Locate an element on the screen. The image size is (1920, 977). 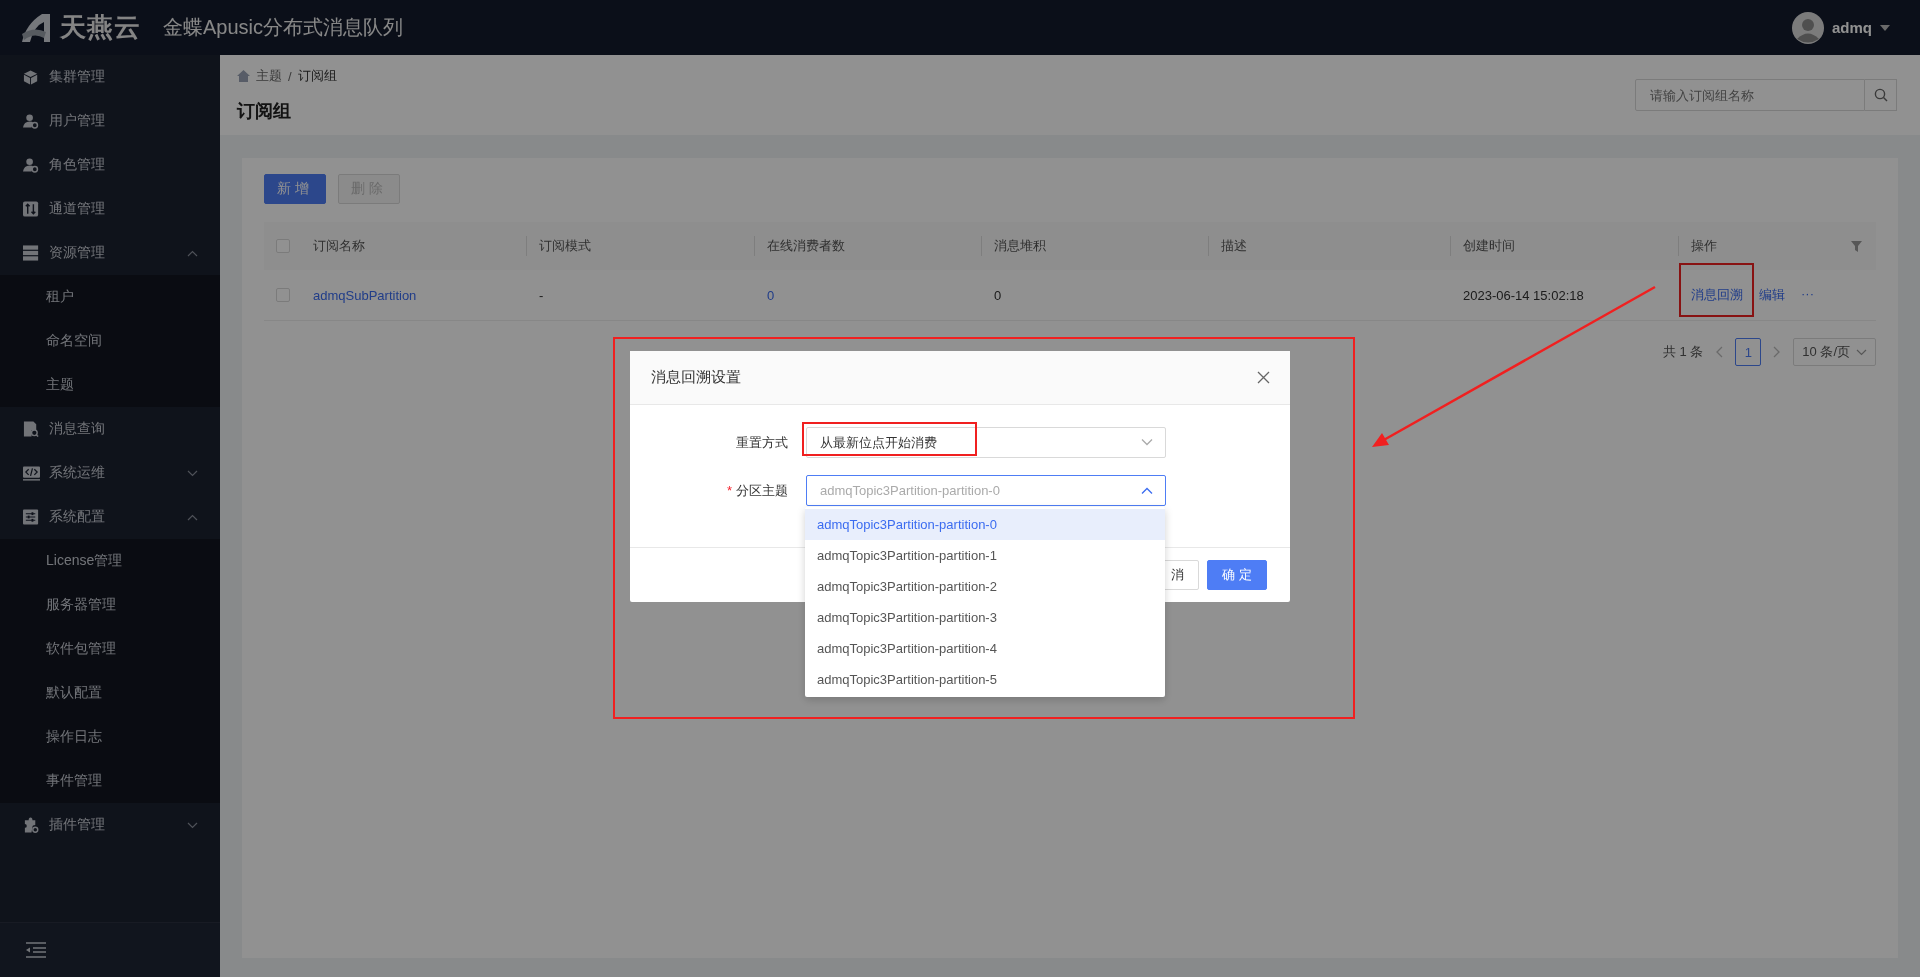
column-header: 创建时间 is located at coordinates (1489, 246).